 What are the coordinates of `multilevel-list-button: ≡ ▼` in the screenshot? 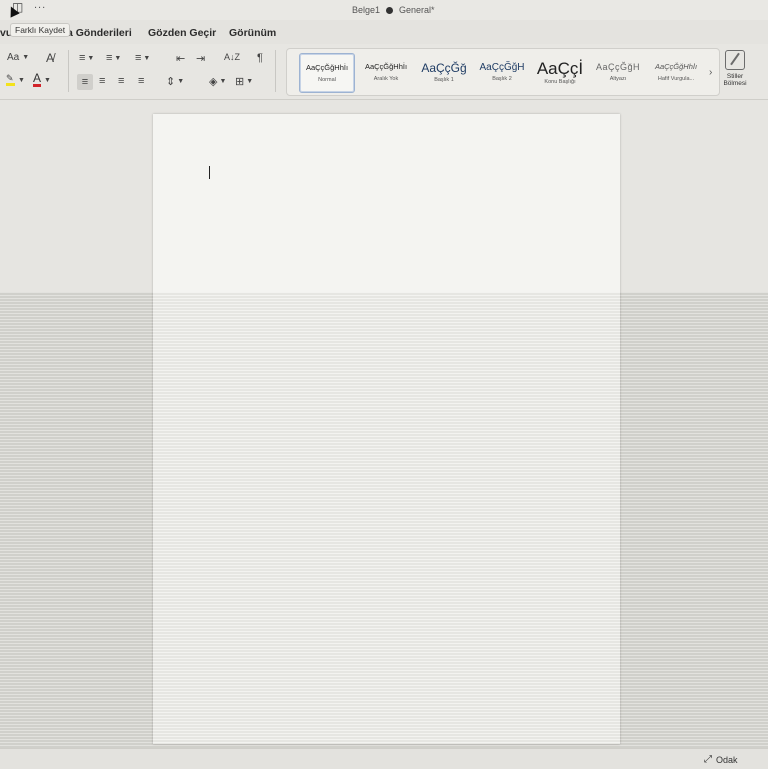 It's located at (142, 58).